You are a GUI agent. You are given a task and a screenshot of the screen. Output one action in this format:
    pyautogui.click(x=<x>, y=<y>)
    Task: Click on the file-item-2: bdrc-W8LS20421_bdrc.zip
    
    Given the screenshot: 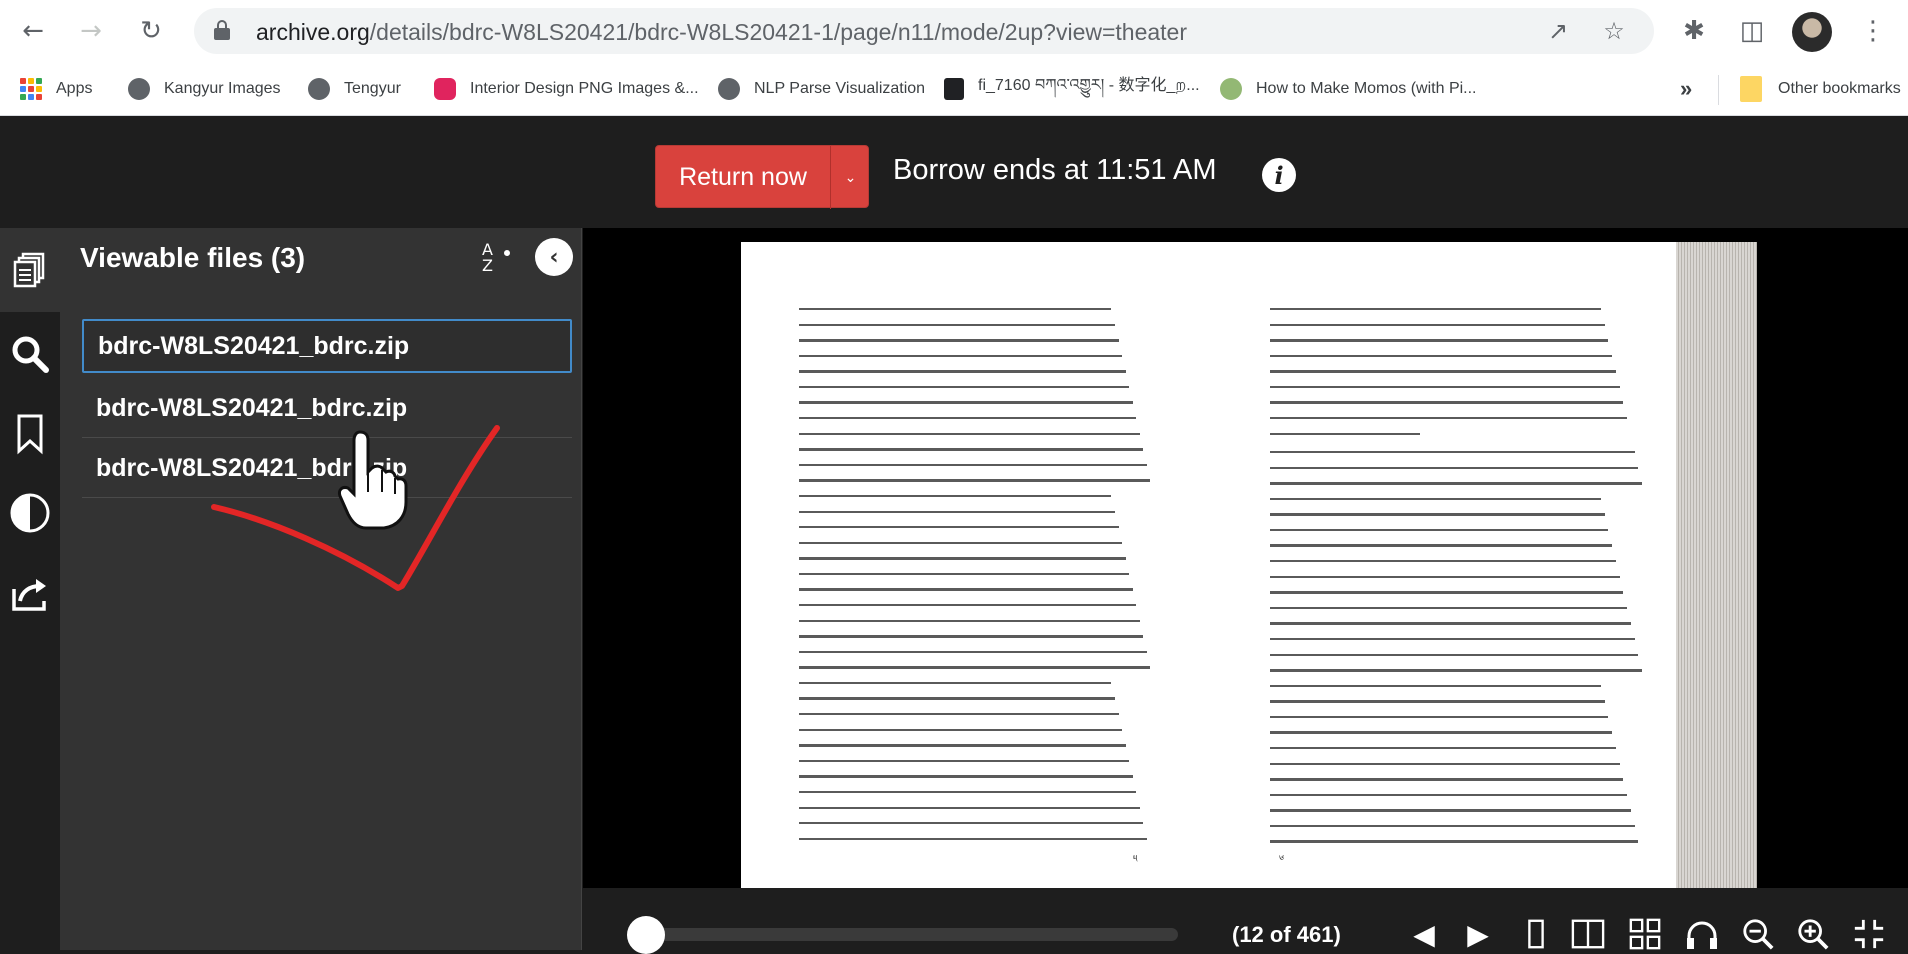 What is the action you would take?
    pyautogui.click(x=327, y=409)
    